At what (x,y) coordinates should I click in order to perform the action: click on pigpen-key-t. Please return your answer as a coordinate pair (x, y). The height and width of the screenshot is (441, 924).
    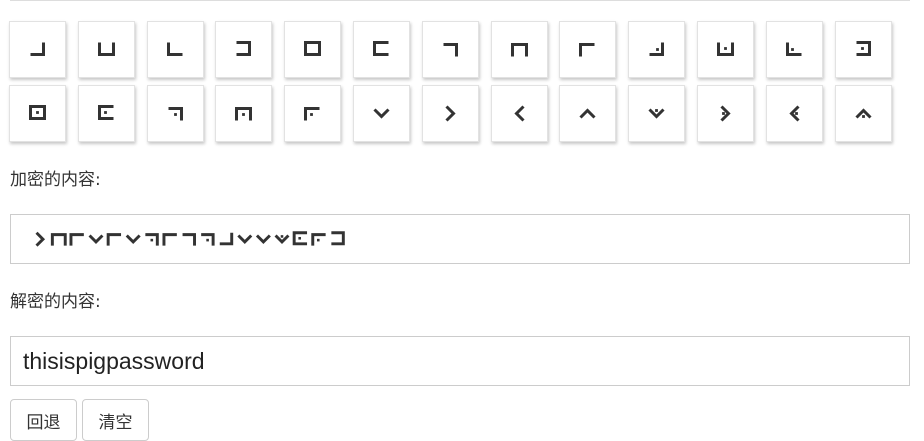
    Looking at the image, I should click on (450, 113).